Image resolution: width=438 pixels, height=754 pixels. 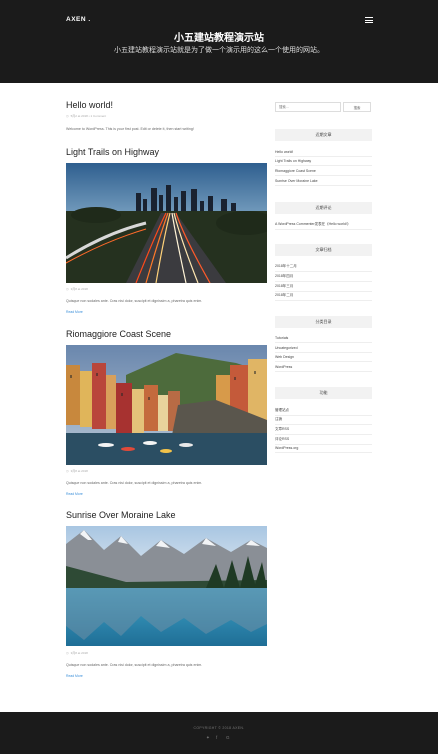 I want to click on category-link: Uncategorized, so click(x=323, y=349).